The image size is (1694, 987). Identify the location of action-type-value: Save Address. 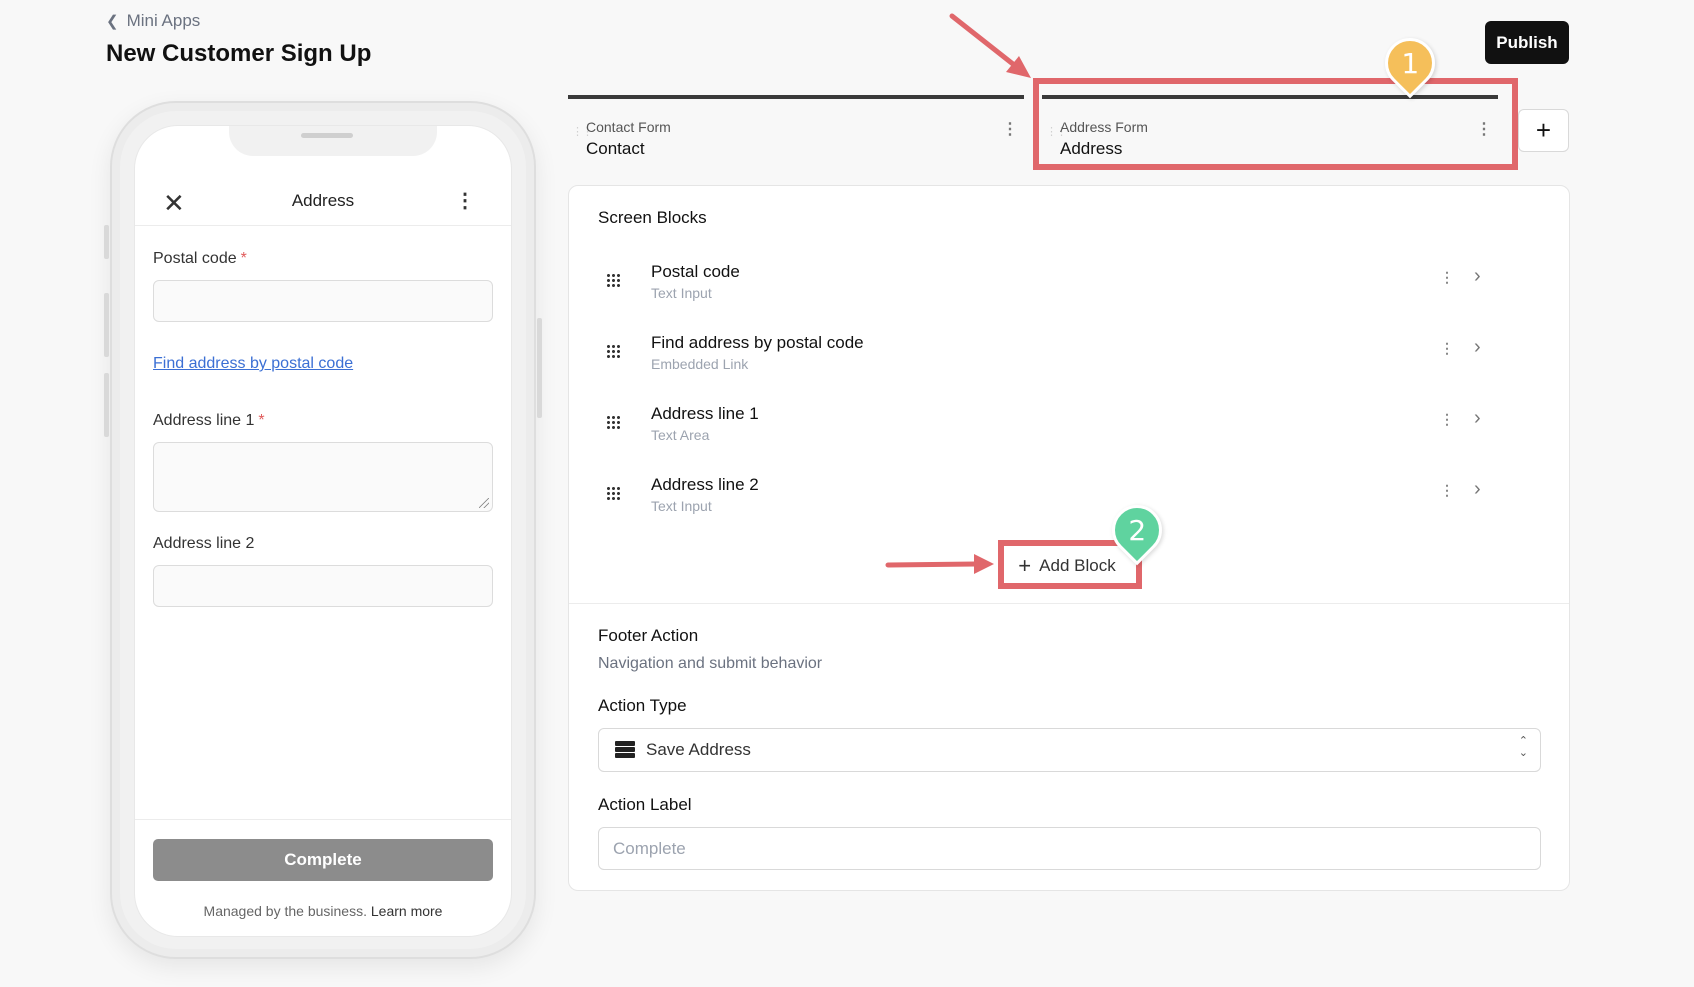
(698, 749).